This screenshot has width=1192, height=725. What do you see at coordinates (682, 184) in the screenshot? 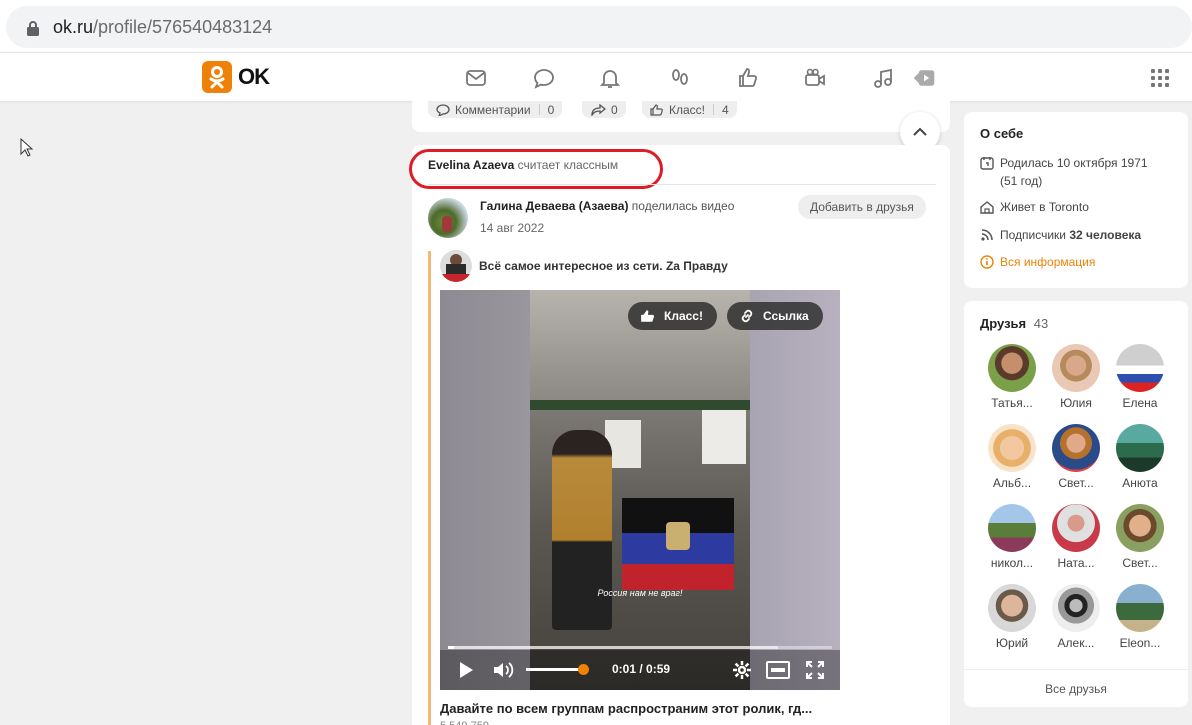
I see `divider` at bounding box center [682, 184].